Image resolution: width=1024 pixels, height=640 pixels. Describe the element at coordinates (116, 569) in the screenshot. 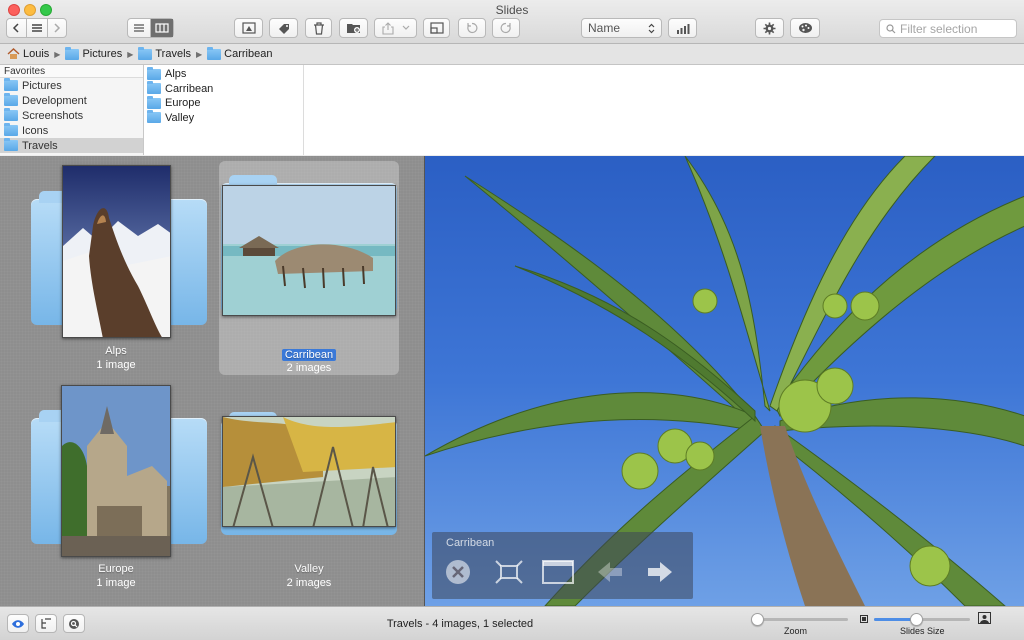

I see `album-name: Europe` at that location.